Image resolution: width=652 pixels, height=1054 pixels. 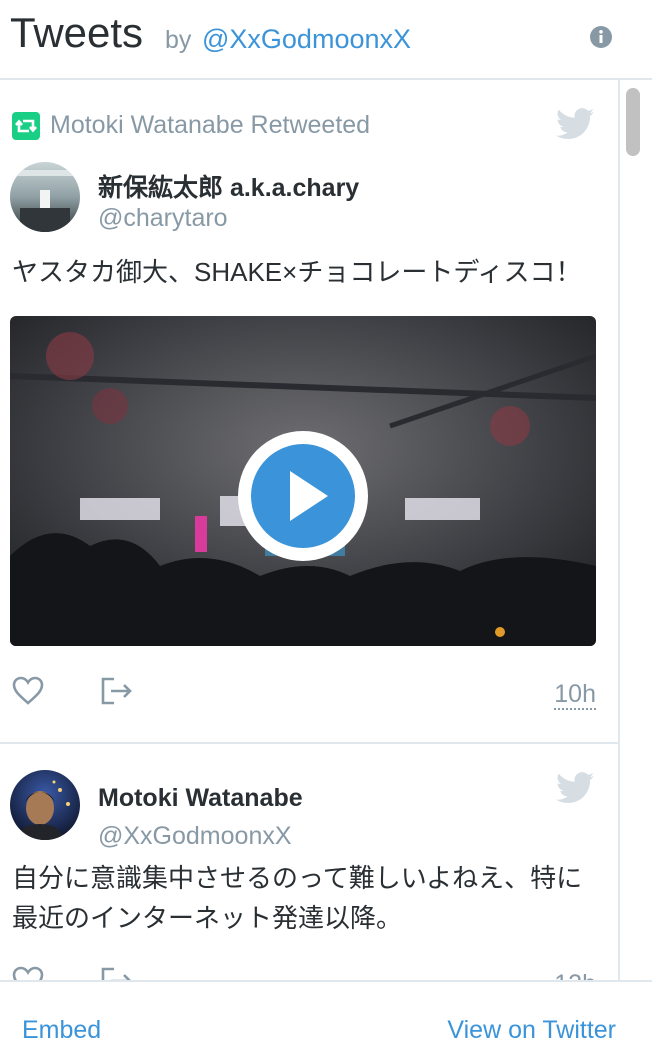 I want to click on author-handle: @XxGodmoonxX, so click(x=195, y=836).